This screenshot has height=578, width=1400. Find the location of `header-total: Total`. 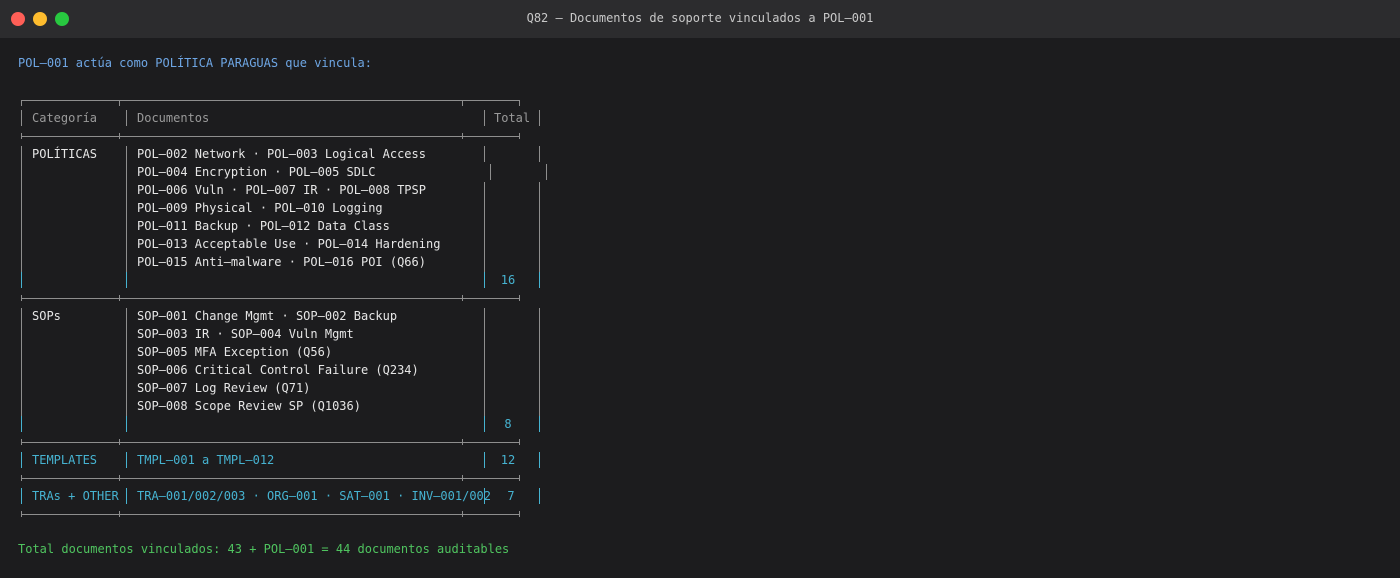

header-total: Total is located at coordinates (512, 118).